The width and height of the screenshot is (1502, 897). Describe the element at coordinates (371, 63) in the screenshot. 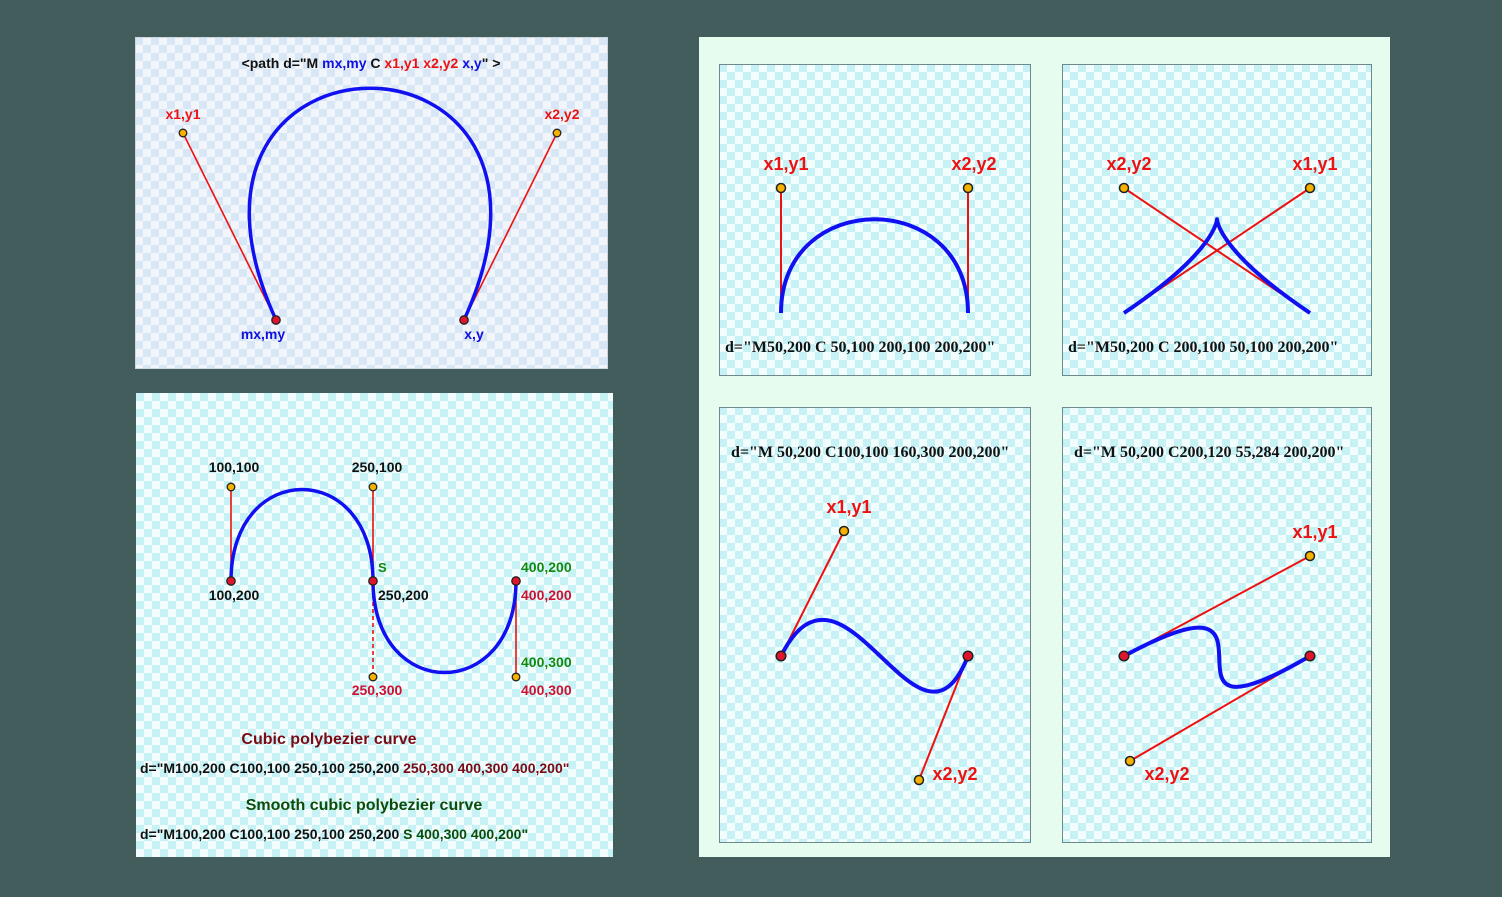

I see `syntax-line: <path d="M mx,my C x1,y1 x2,y2 x,y" >` at that location.